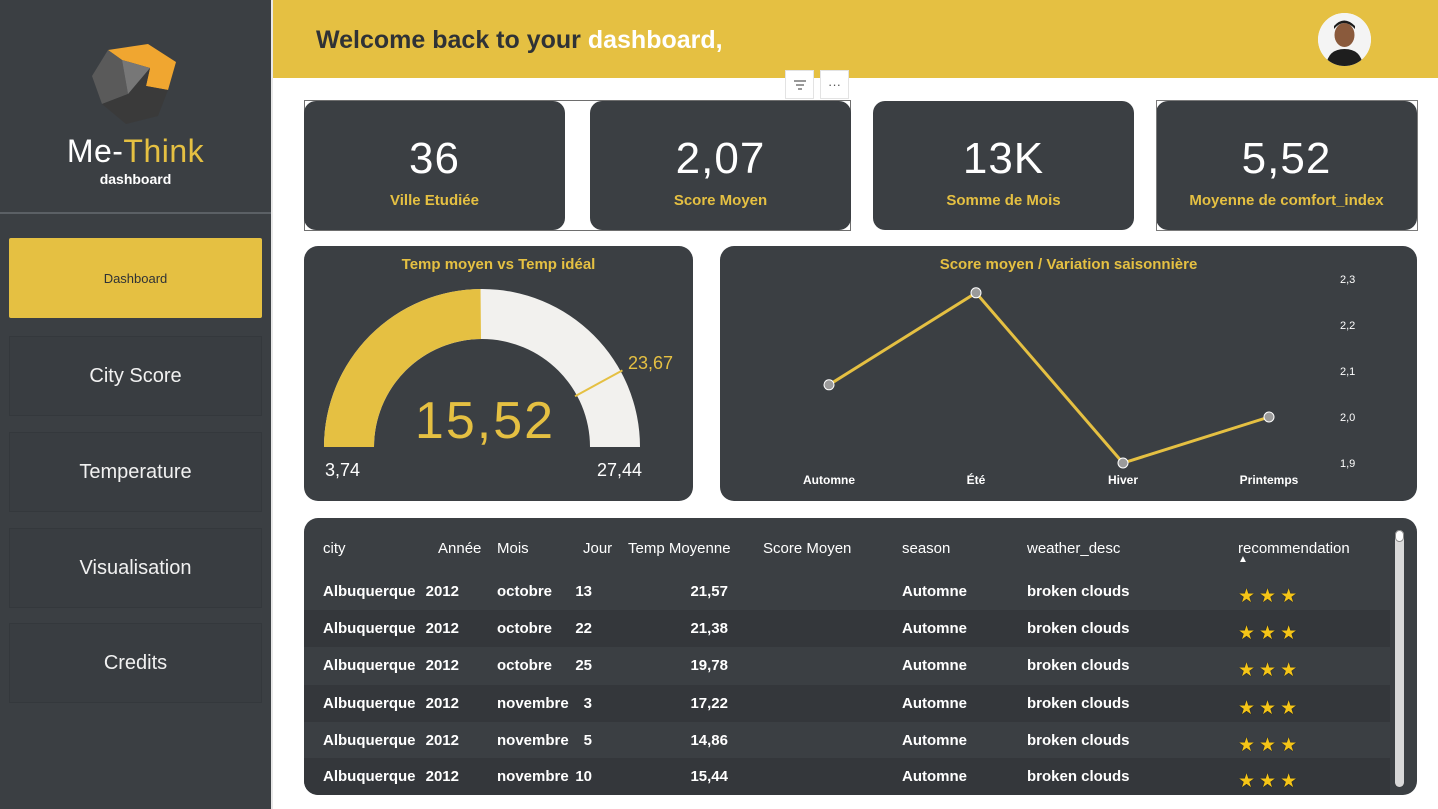 This screenshot has width=1438, height=809. What do you see at coordinates (583, 591) in the screenshot?
I see `table-cell: 13` at bounding box center [583, 591].